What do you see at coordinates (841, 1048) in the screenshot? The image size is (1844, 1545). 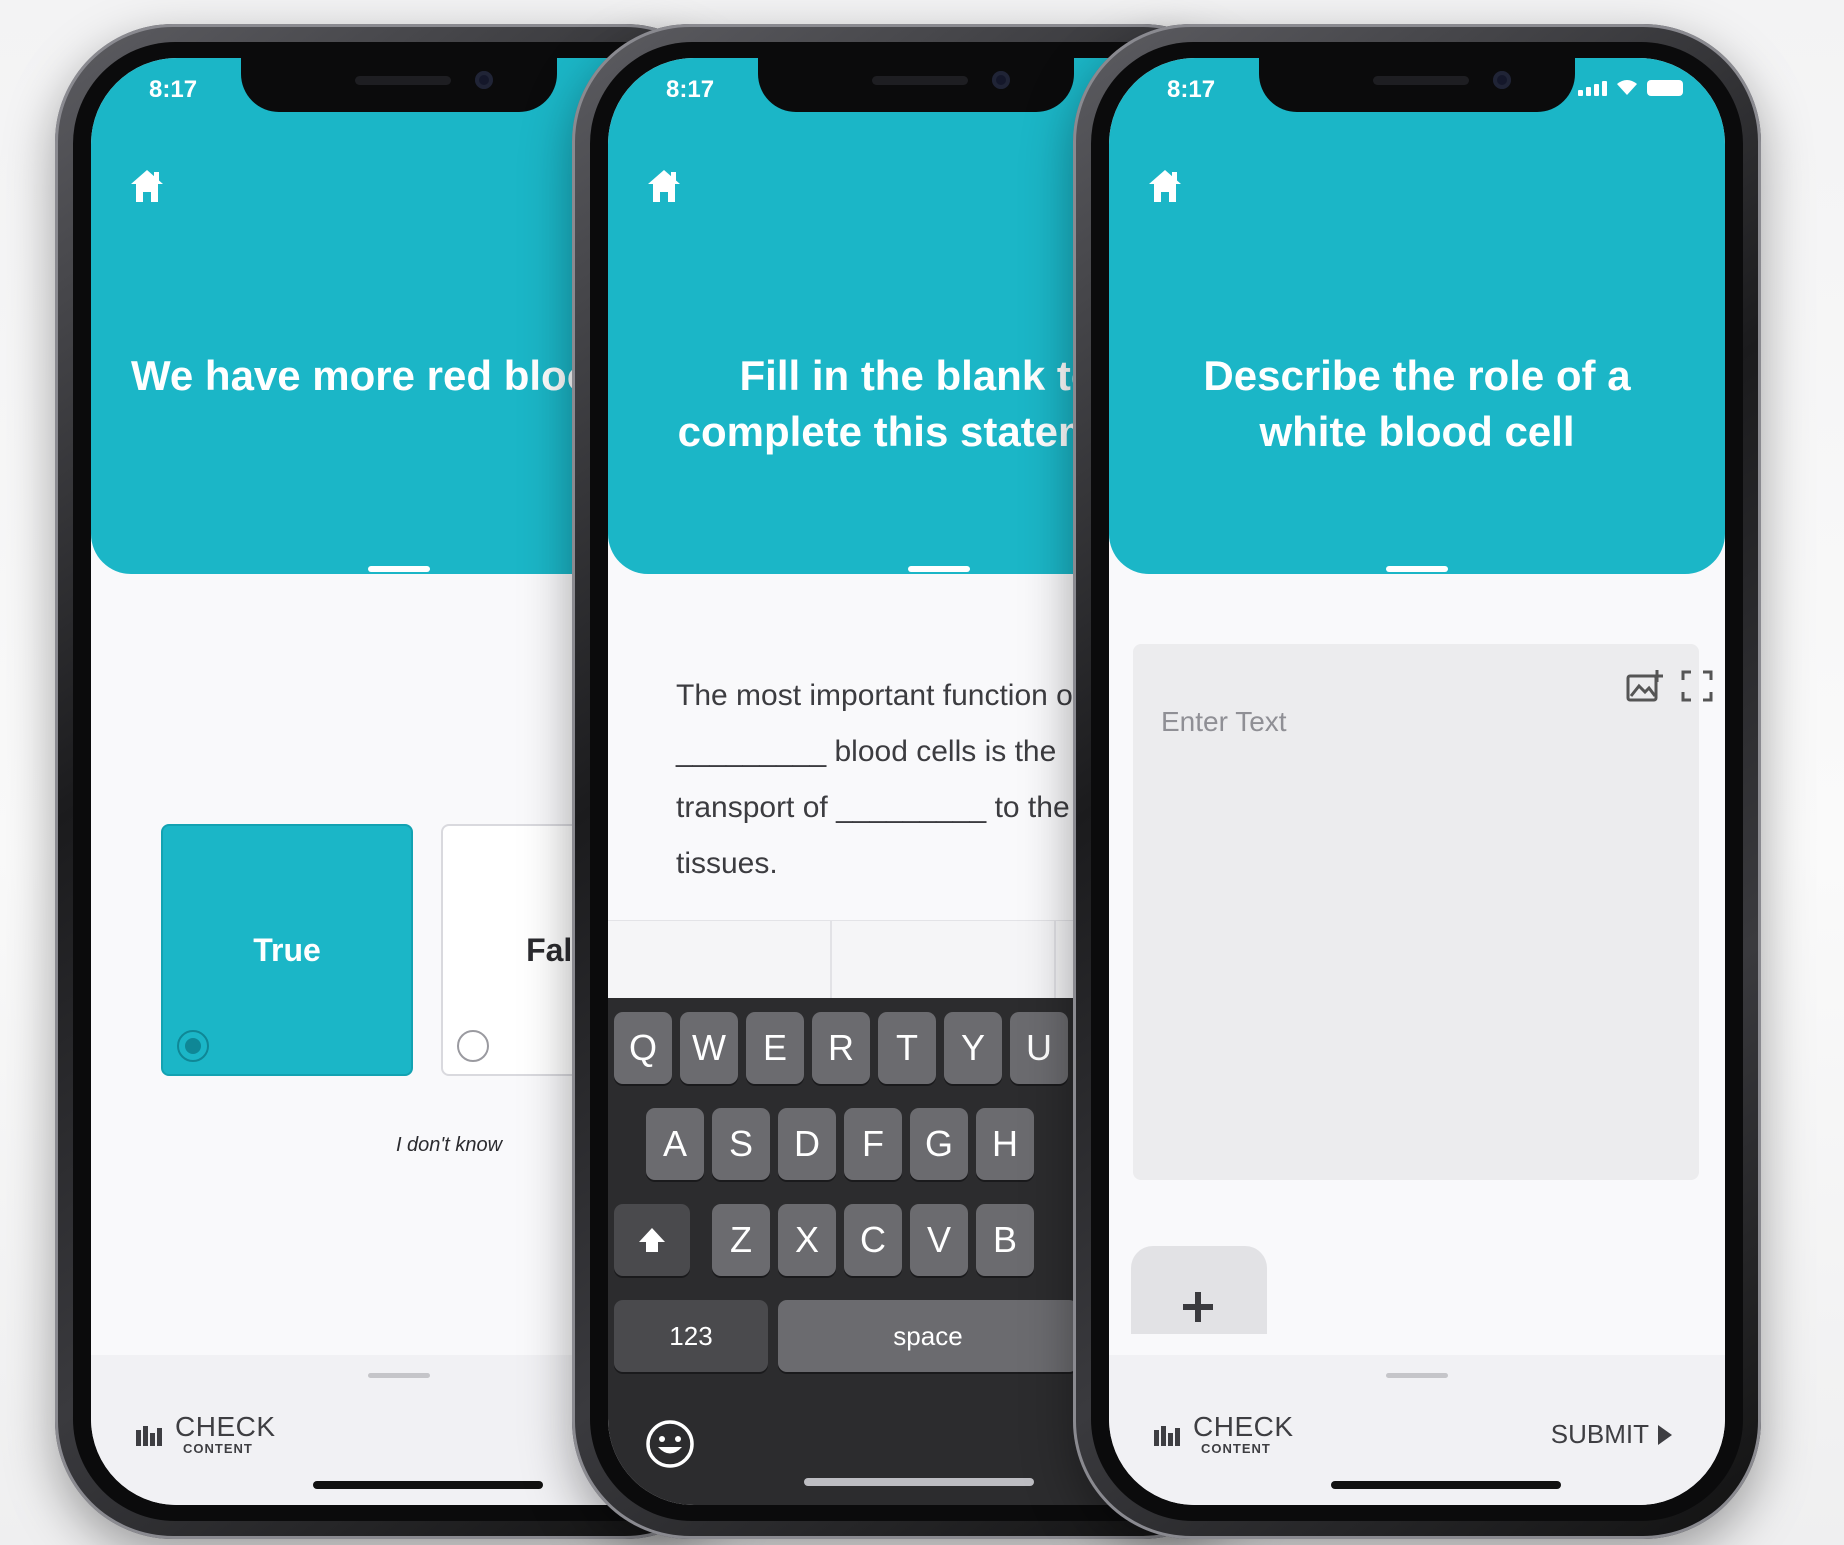 I see `key-r: R` at bounding box center [841, 1048].